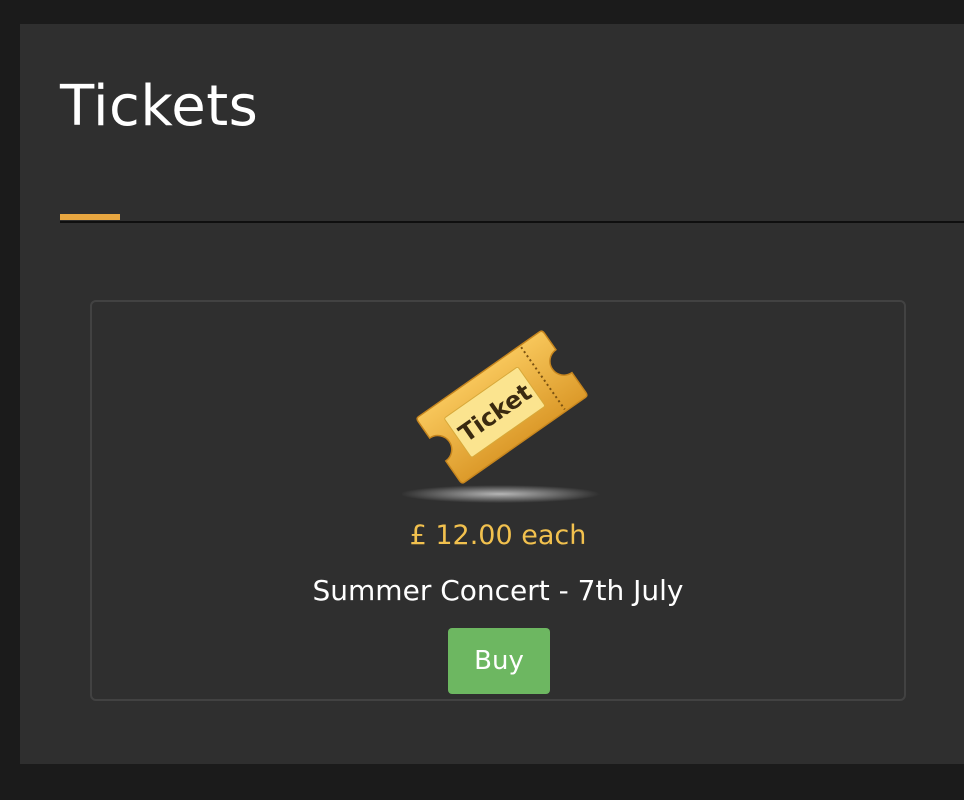 This screenshot has height=800, width=964. Describe the element at coordinates (501, 416) in the screenshot. I see `ticket-icon: Ticket` at that location.